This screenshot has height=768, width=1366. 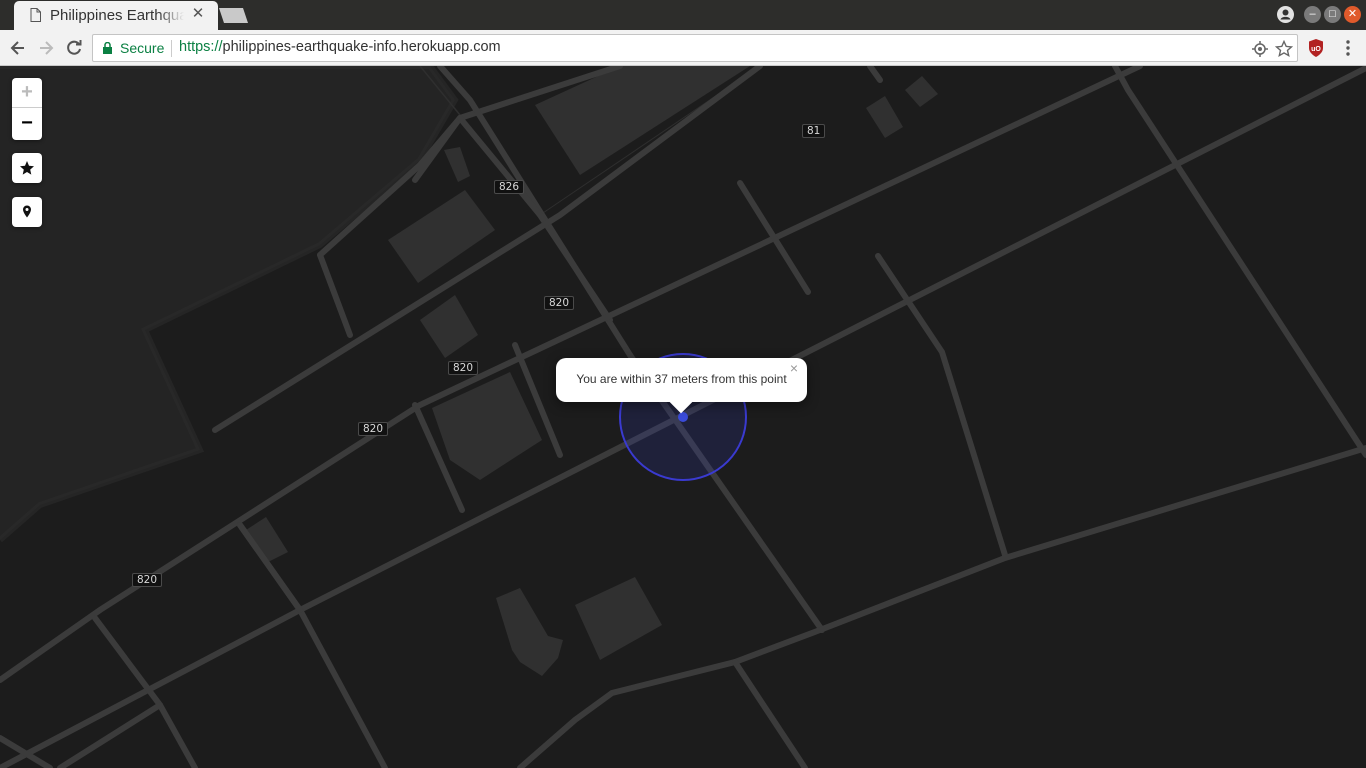 I want to click on svg-text: uO, so click(x=1316, y=49).